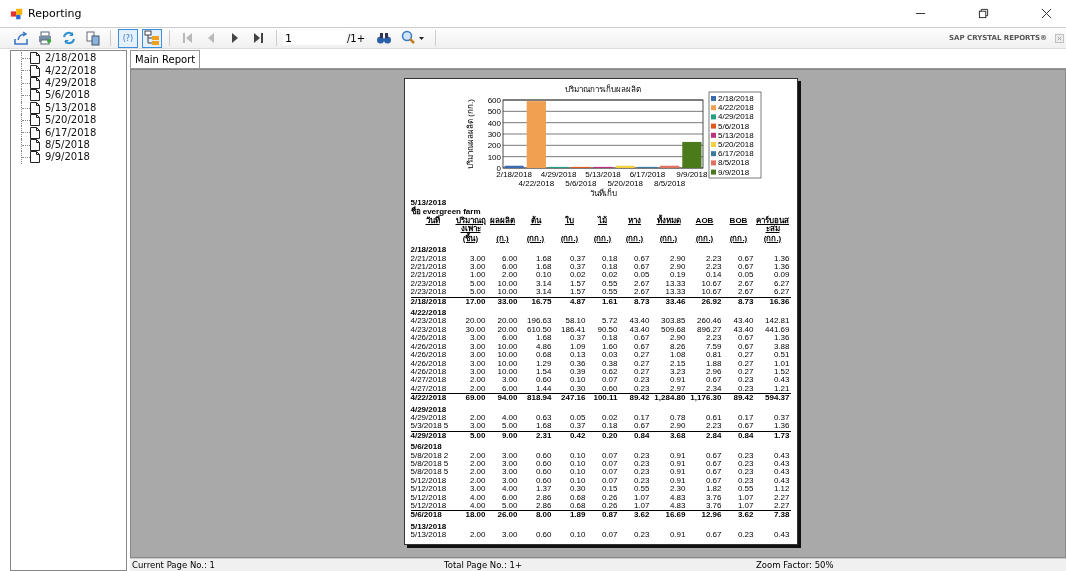  Describe the element at coordinates (713, 347) in the screenshot. I see `table-cell-text: 7.59` at that location.